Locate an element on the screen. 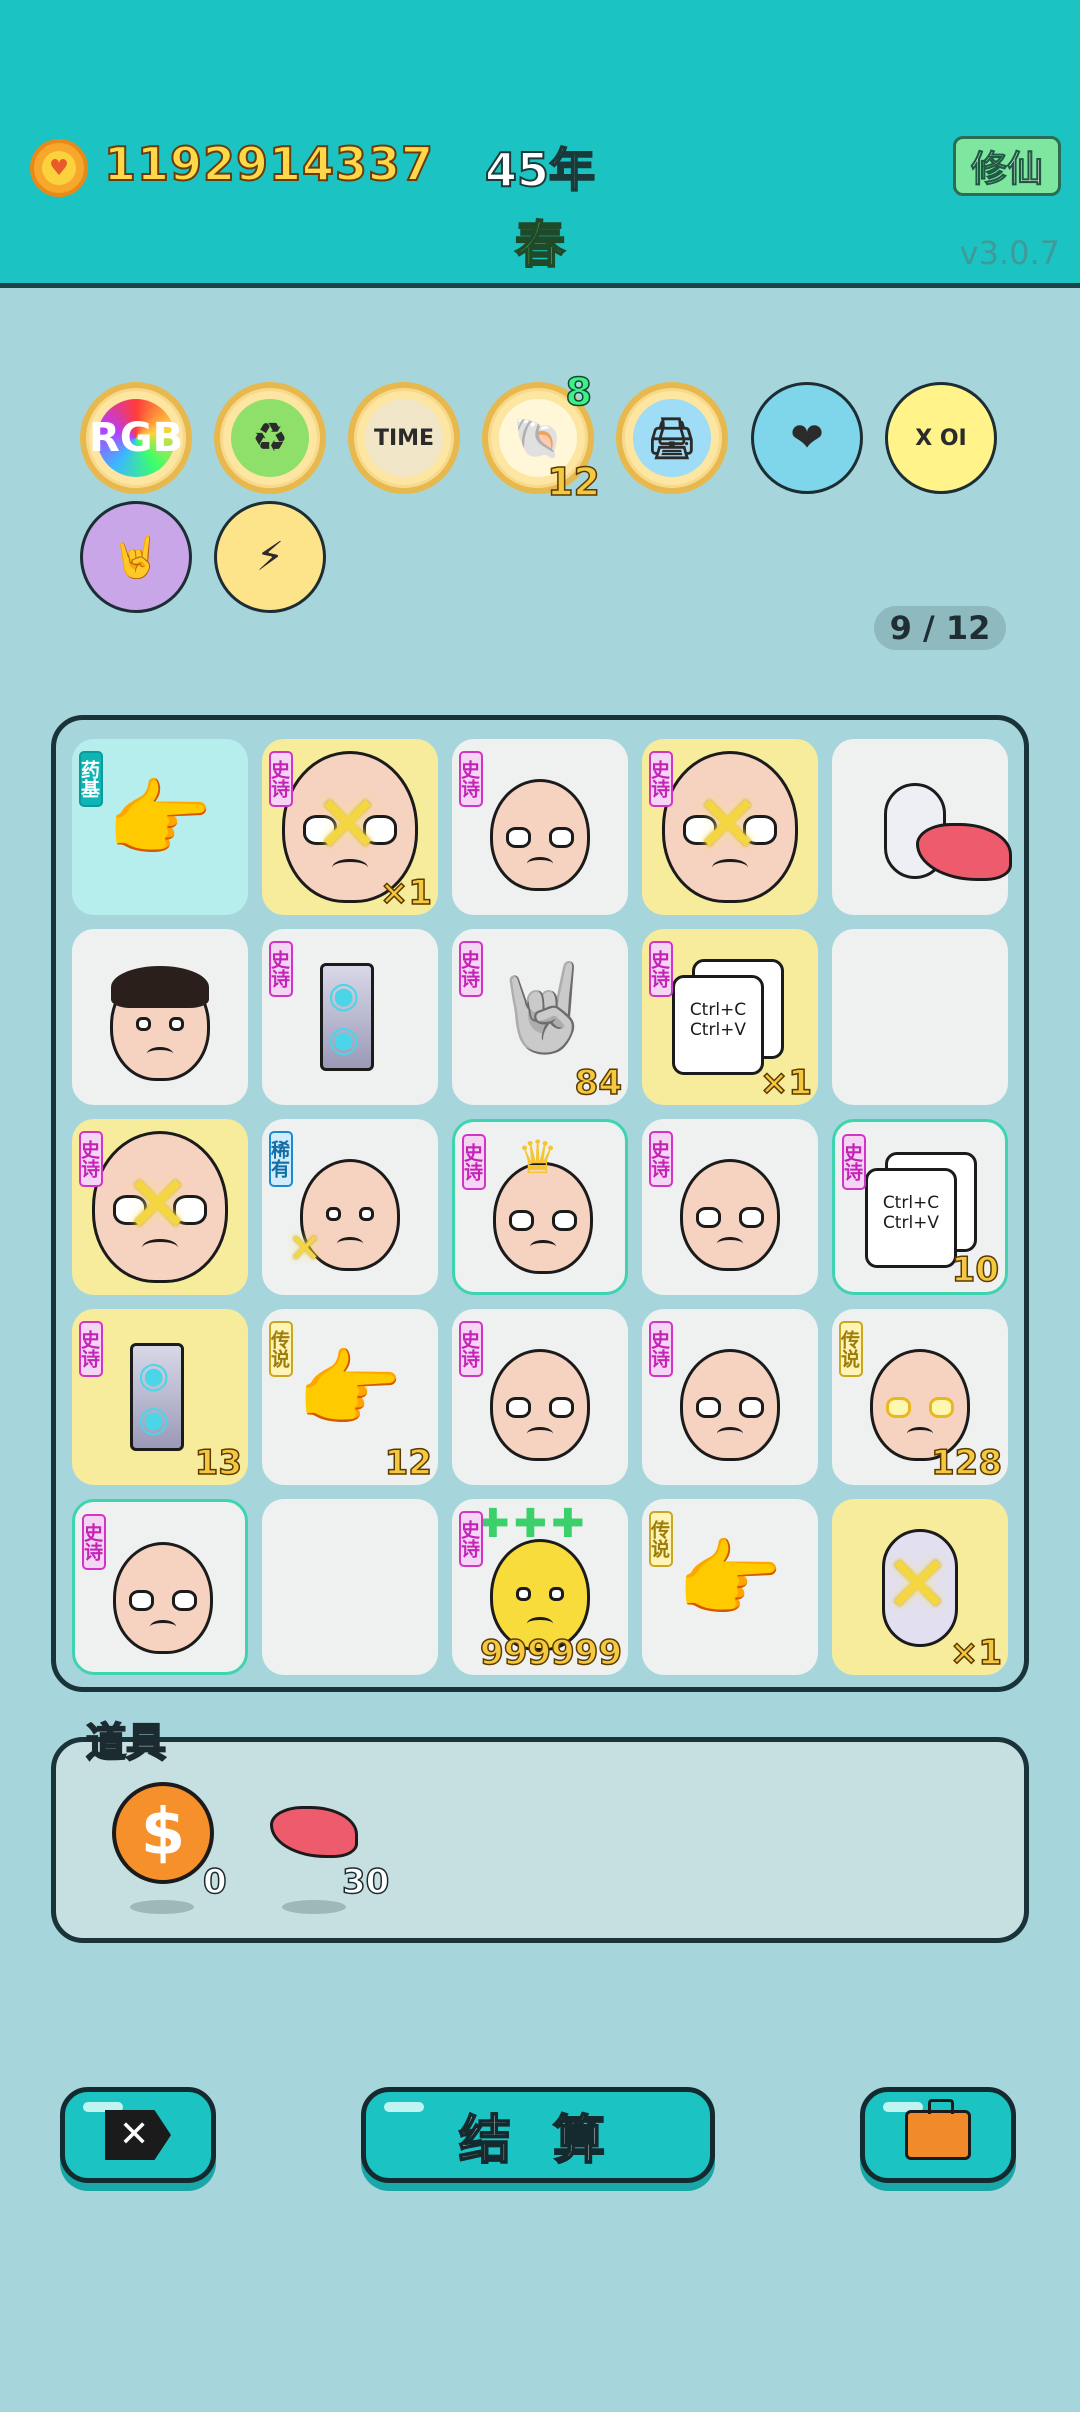  relic-top-number: 8 is located at coordinates (579, 392).